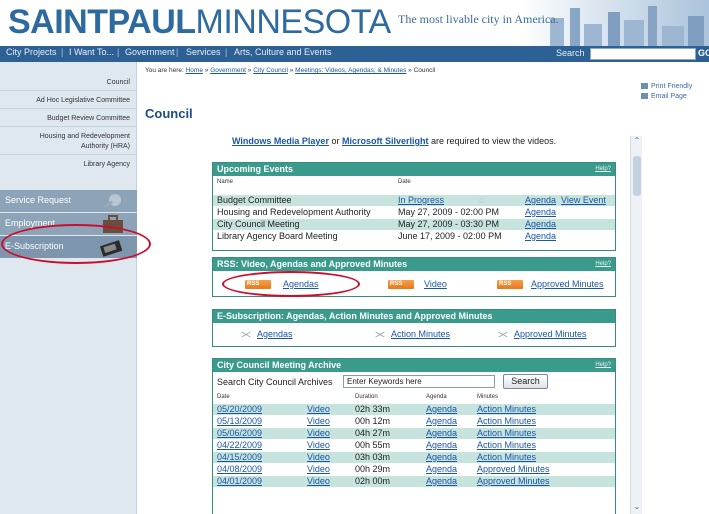 The height and width of the screenshot is (514, 709). I want to click on service-request-button: Service Request, so click(68, 201).